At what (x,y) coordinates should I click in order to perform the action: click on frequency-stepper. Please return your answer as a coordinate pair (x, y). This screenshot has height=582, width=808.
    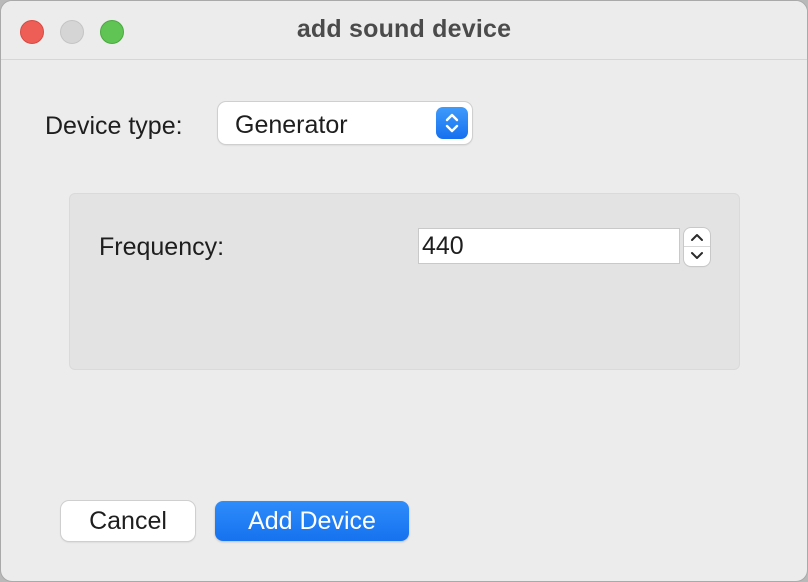
    Looking at the image, I should click on (697, 247).